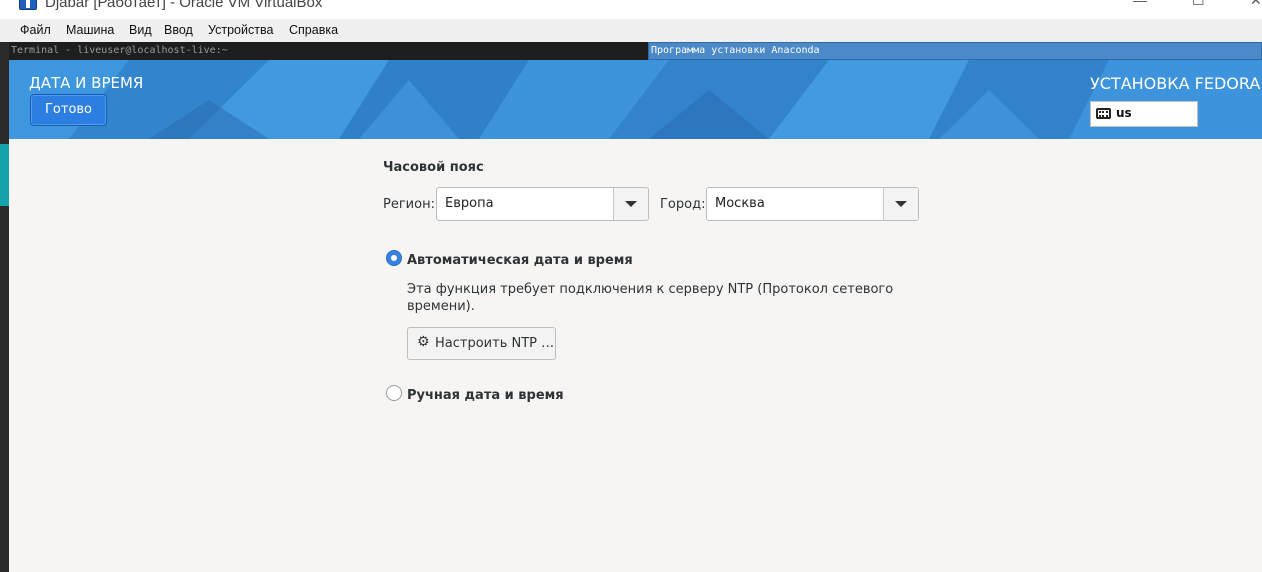  Describe the element at coordinates (1103, 113) in the screenshot. I see `keyboard-icon` at that location.